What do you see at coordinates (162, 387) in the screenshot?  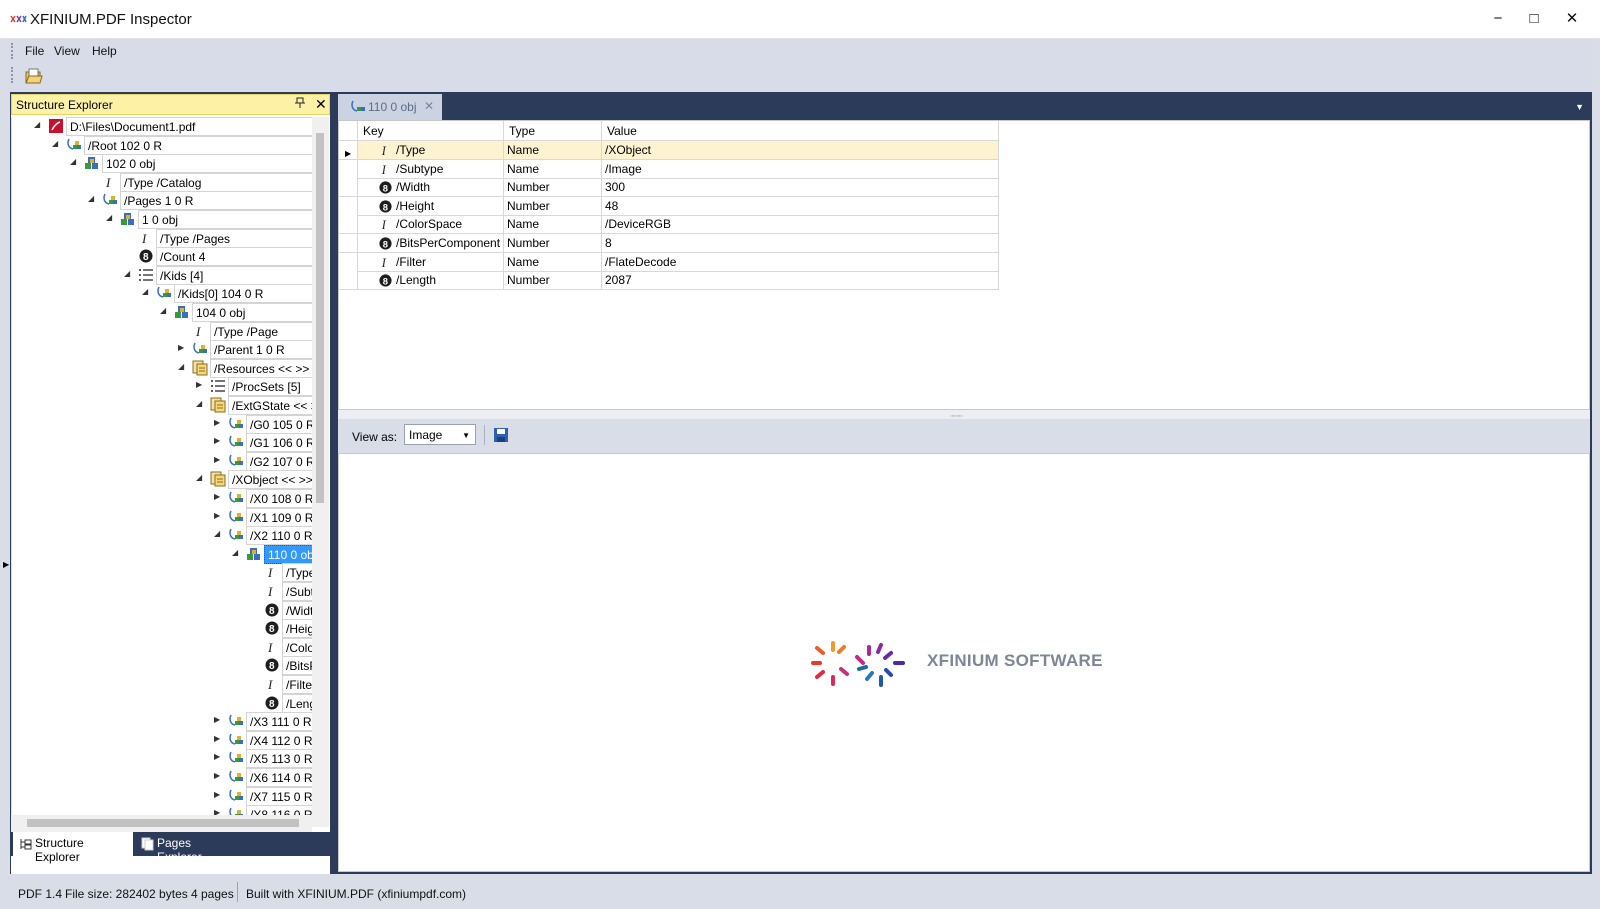 I see `tree-node: ▶ /ProcSets [5]` at bounding box center [162, 387].